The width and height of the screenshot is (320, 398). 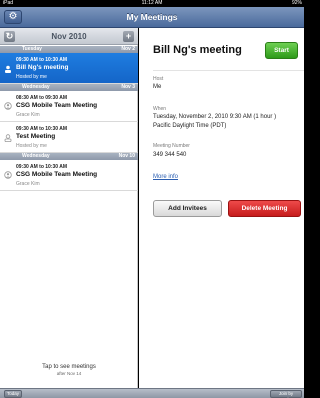 I want to click on navigation-bar: ⚙ My Meetings, so click(x=152, y=17).